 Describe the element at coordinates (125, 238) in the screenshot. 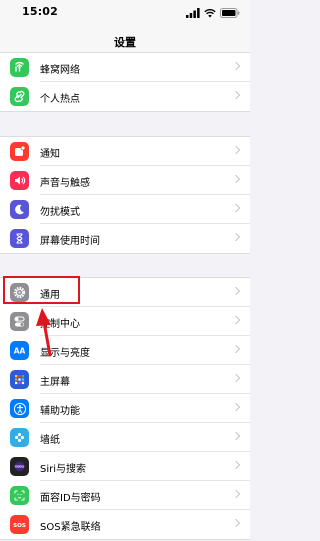

I see `settings-row-screen-time: 屏幕使用时间` at that location.